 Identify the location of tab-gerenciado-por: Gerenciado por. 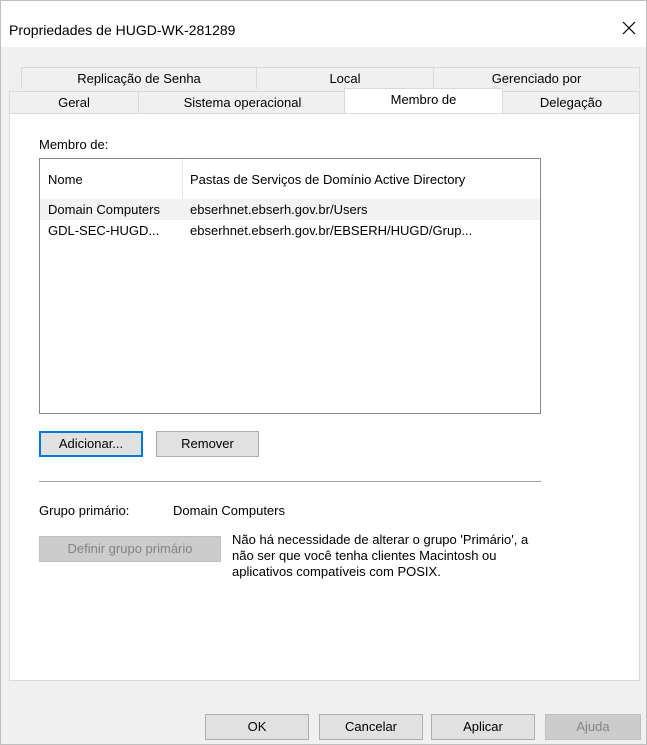
(536, 78).